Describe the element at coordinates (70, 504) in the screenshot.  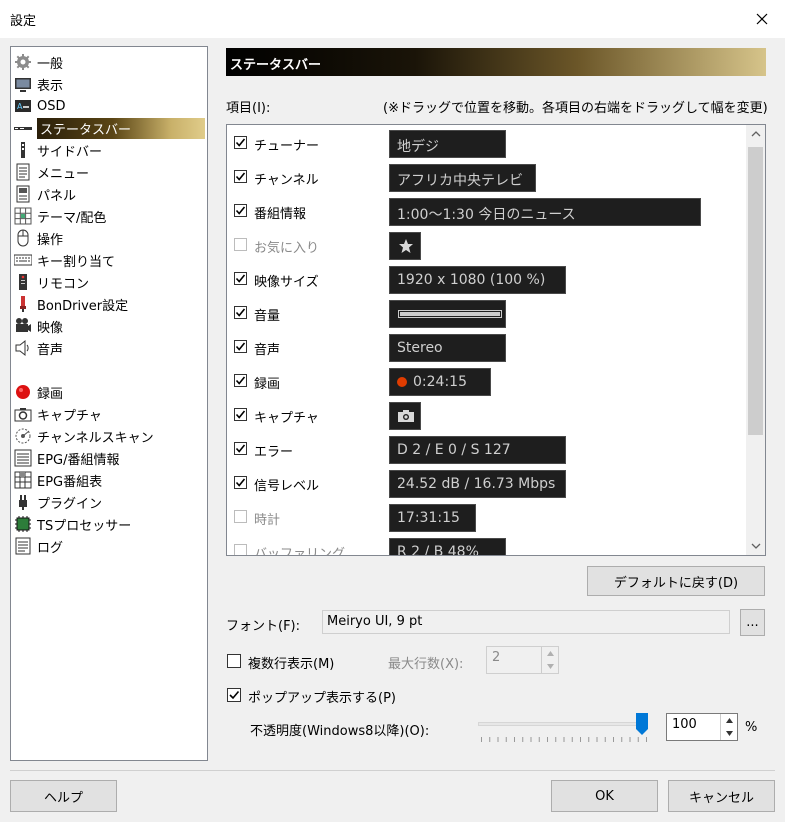
I see `tree-item-label: プラグイン` at that location.